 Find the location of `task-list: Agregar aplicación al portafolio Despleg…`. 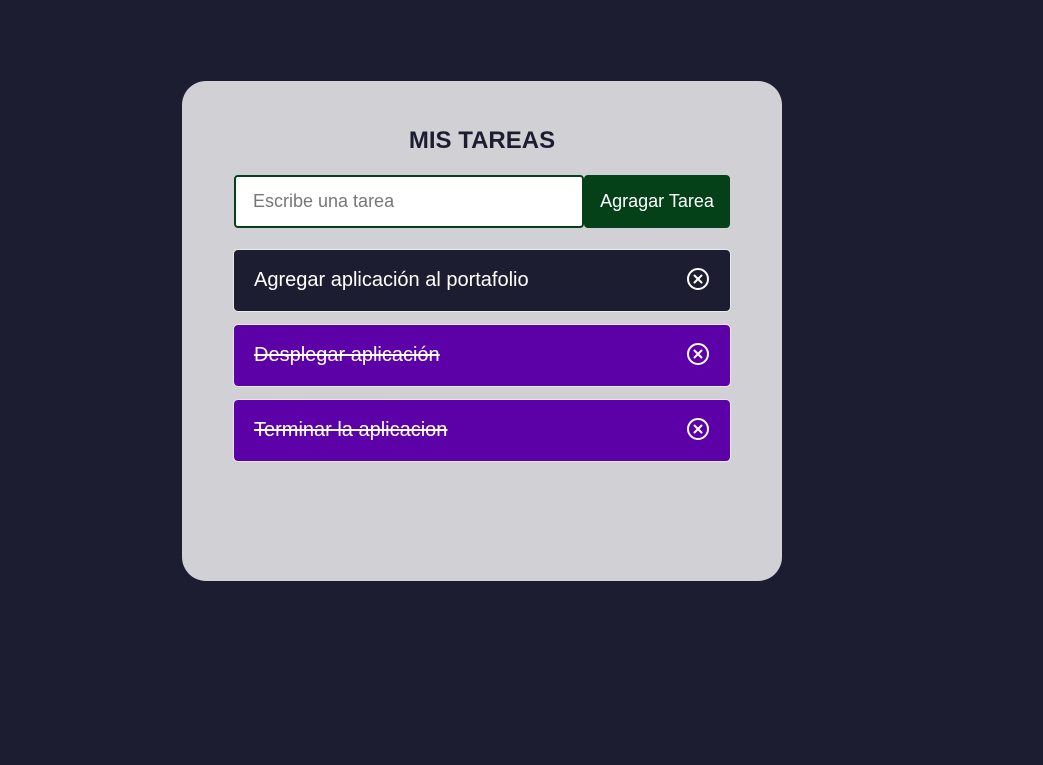

task-list: Agregar aplicación al portafolio Despleg… is located at coordinates (482, 361).